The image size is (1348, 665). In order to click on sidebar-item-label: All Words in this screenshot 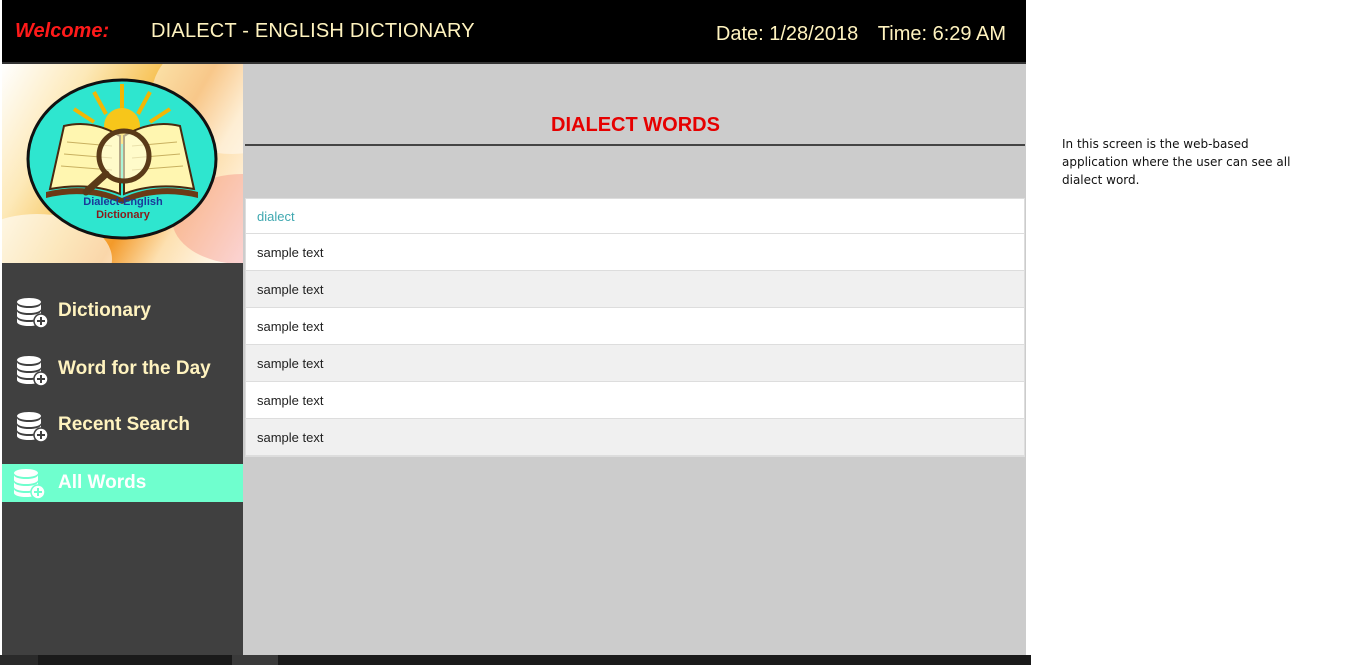, I will do `click(102, 482)`.